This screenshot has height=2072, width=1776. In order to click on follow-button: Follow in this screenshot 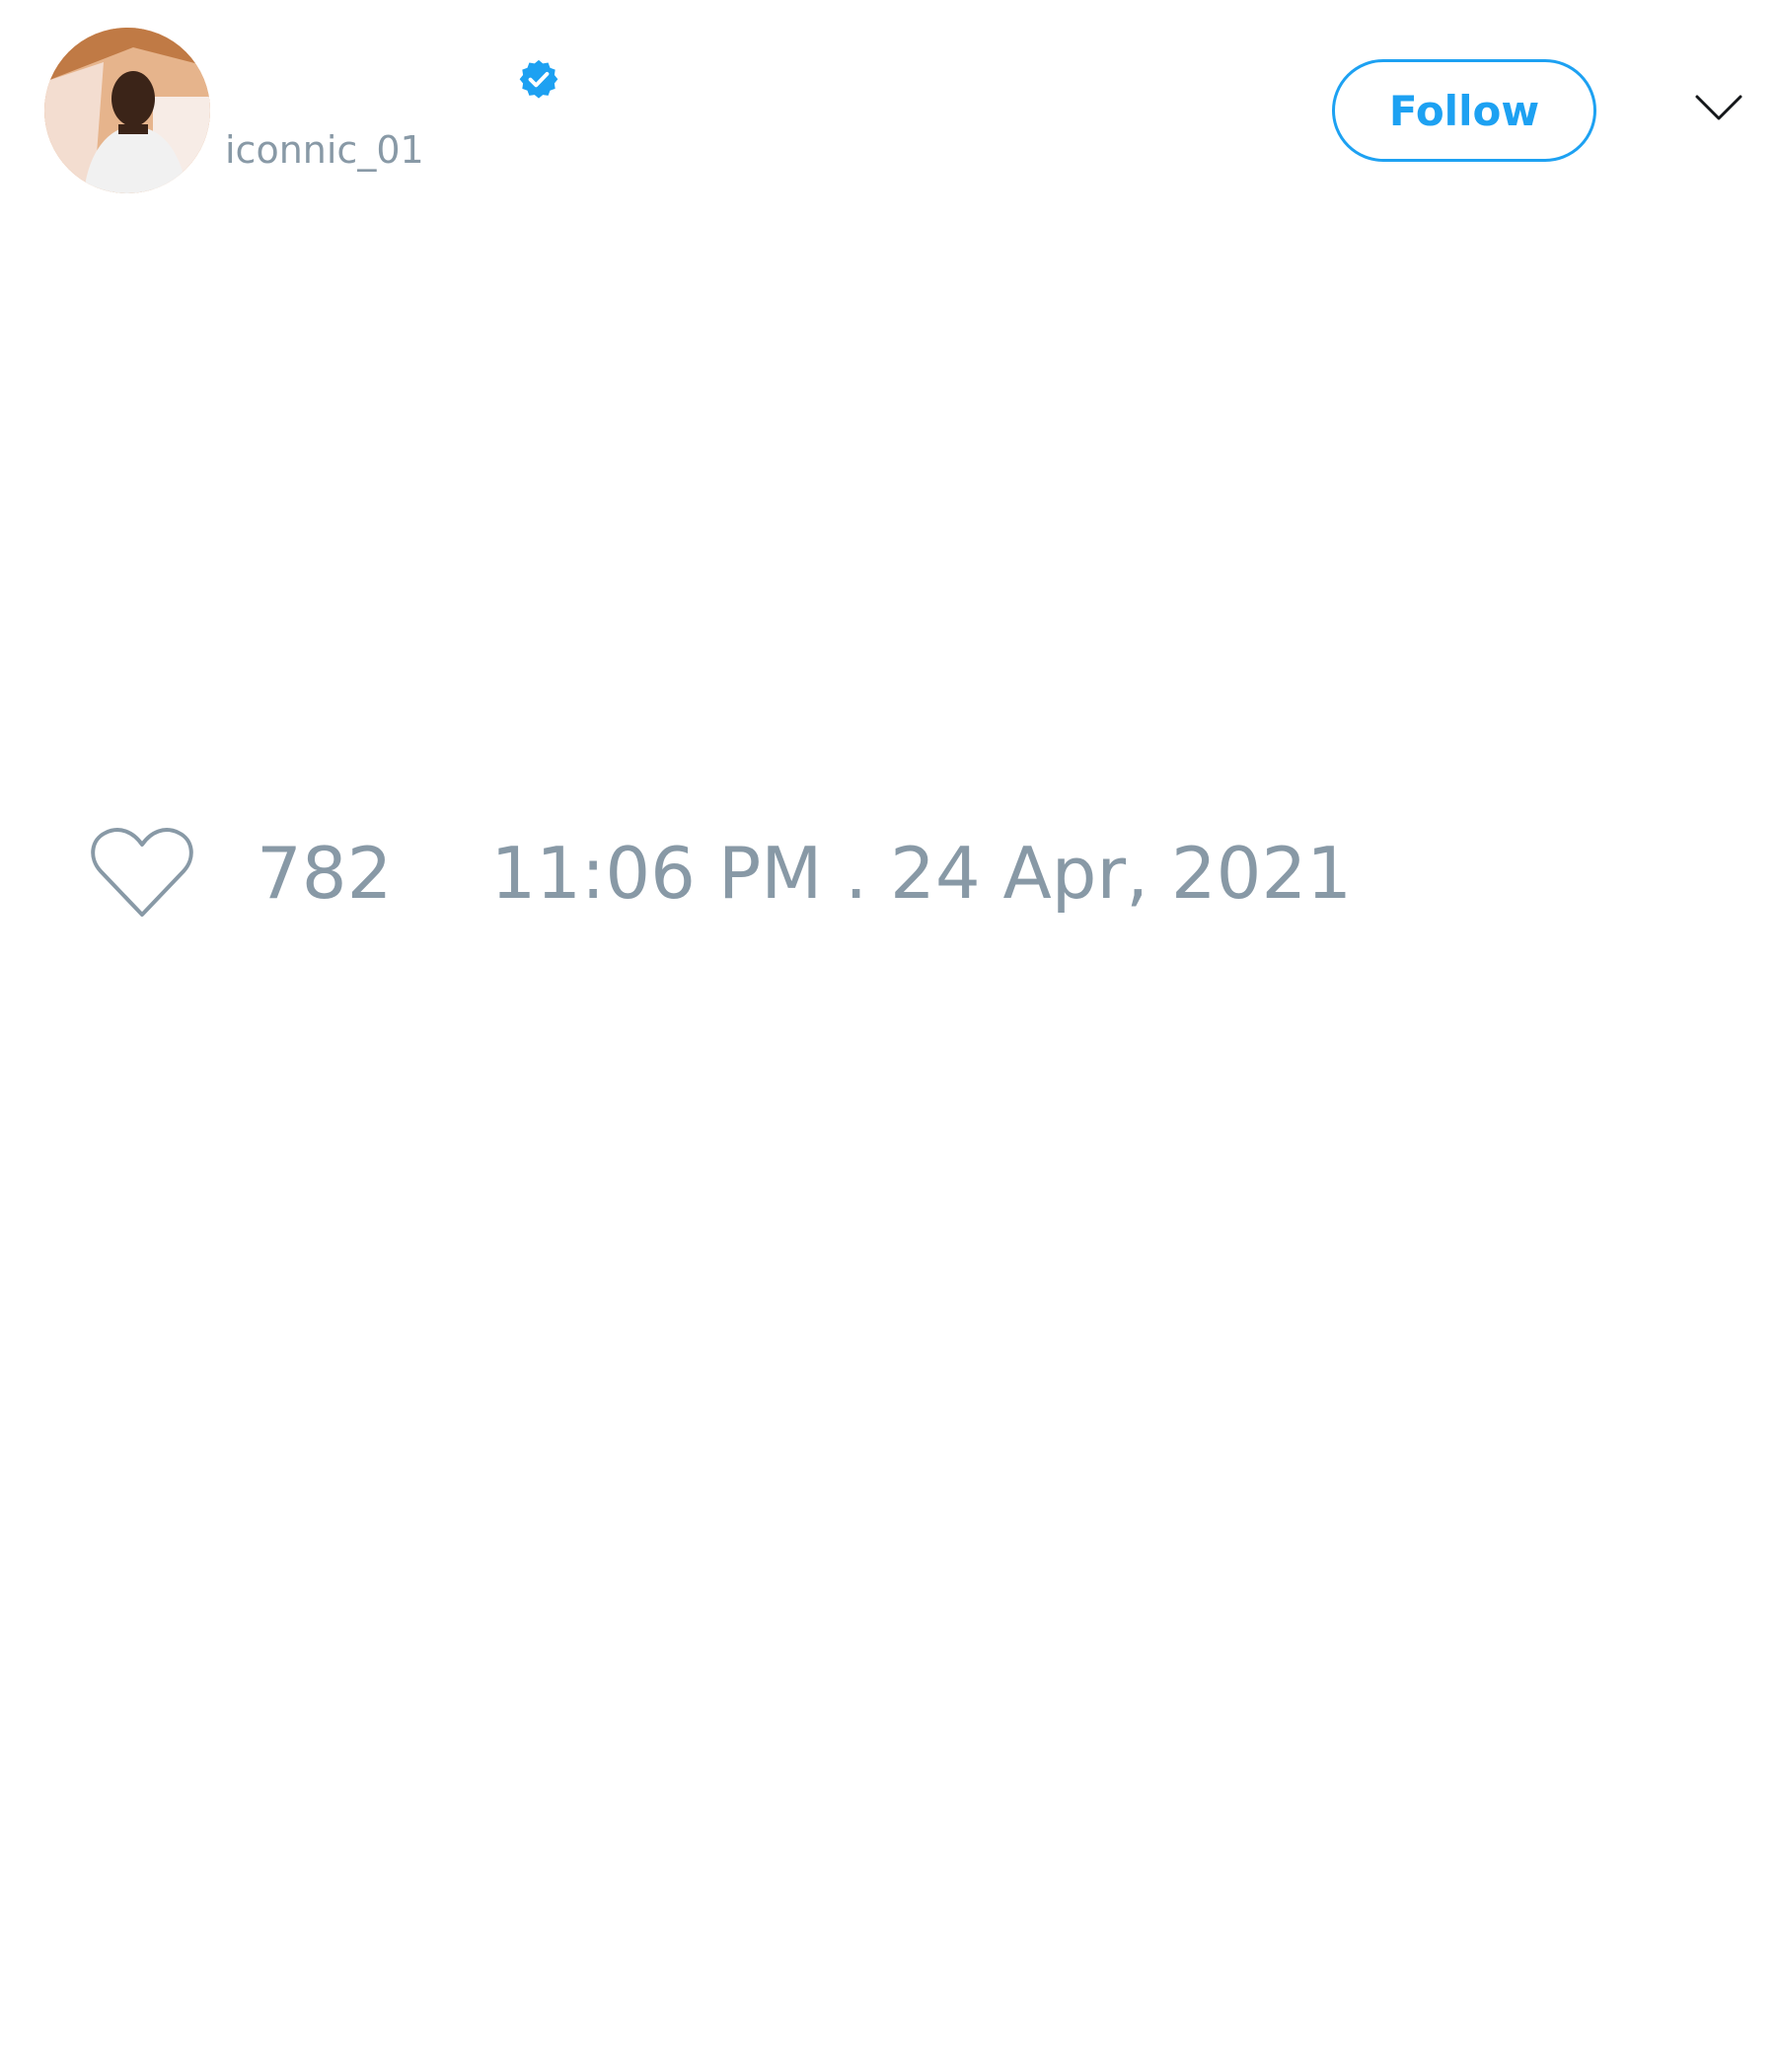, I will do `click(1464, 111)`.